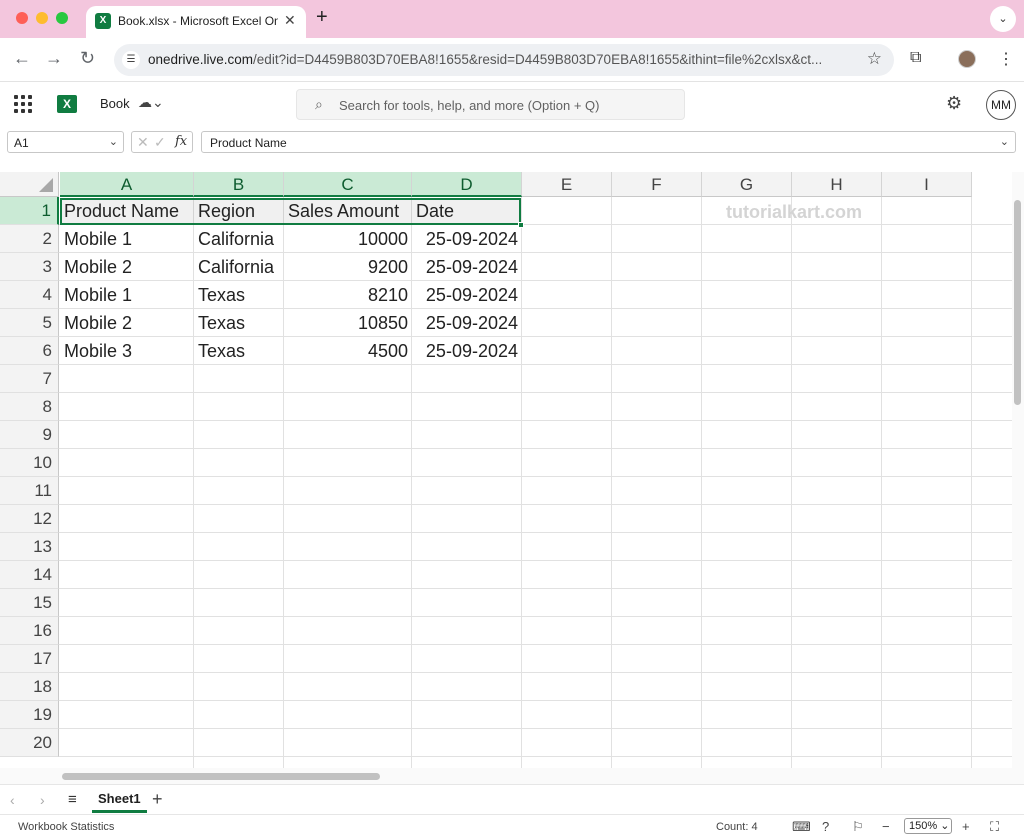 Image resolution: width=1024 pixels, height=836 pixels. What do you see at coordinates (22, 58) in the screenshot?
I see `back-icon: ←` at bounding box center [22, 58].